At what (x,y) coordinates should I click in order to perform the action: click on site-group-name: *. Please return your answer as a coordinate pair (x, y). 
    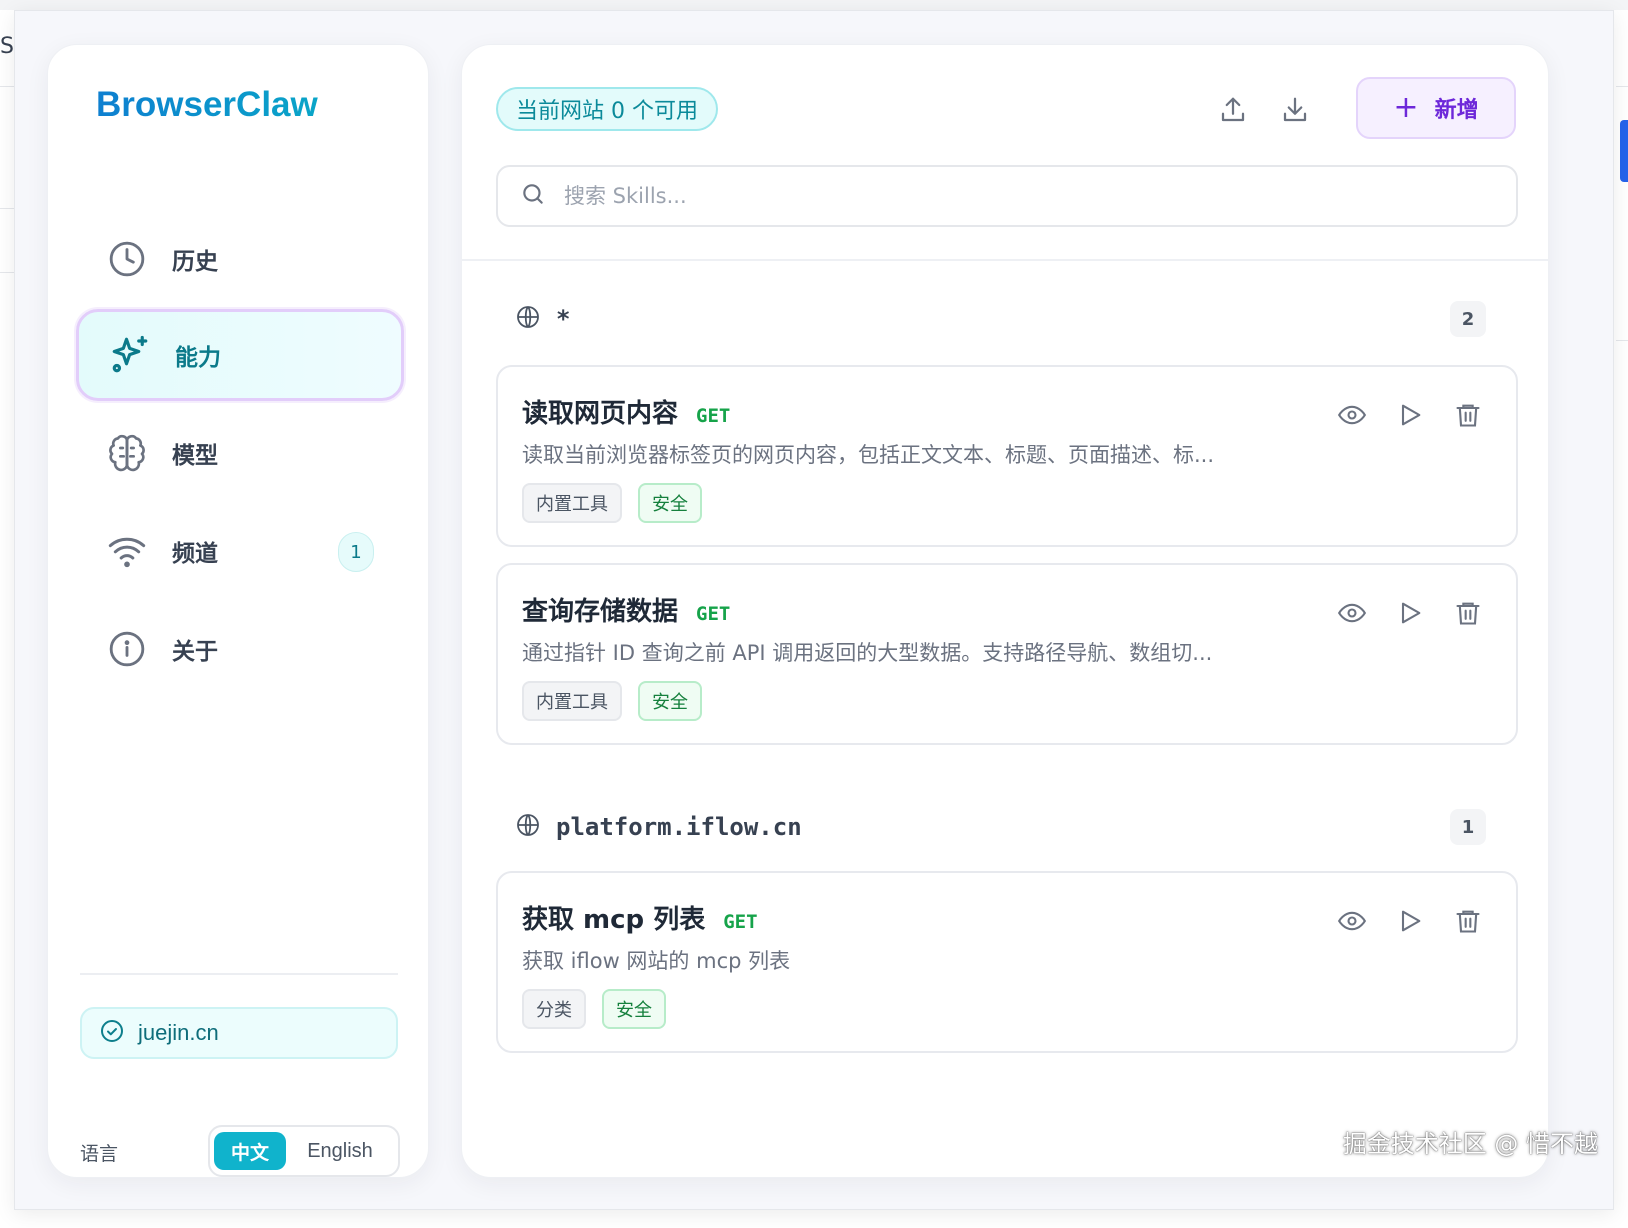
    Looking at the image, I should click on (563, 319).